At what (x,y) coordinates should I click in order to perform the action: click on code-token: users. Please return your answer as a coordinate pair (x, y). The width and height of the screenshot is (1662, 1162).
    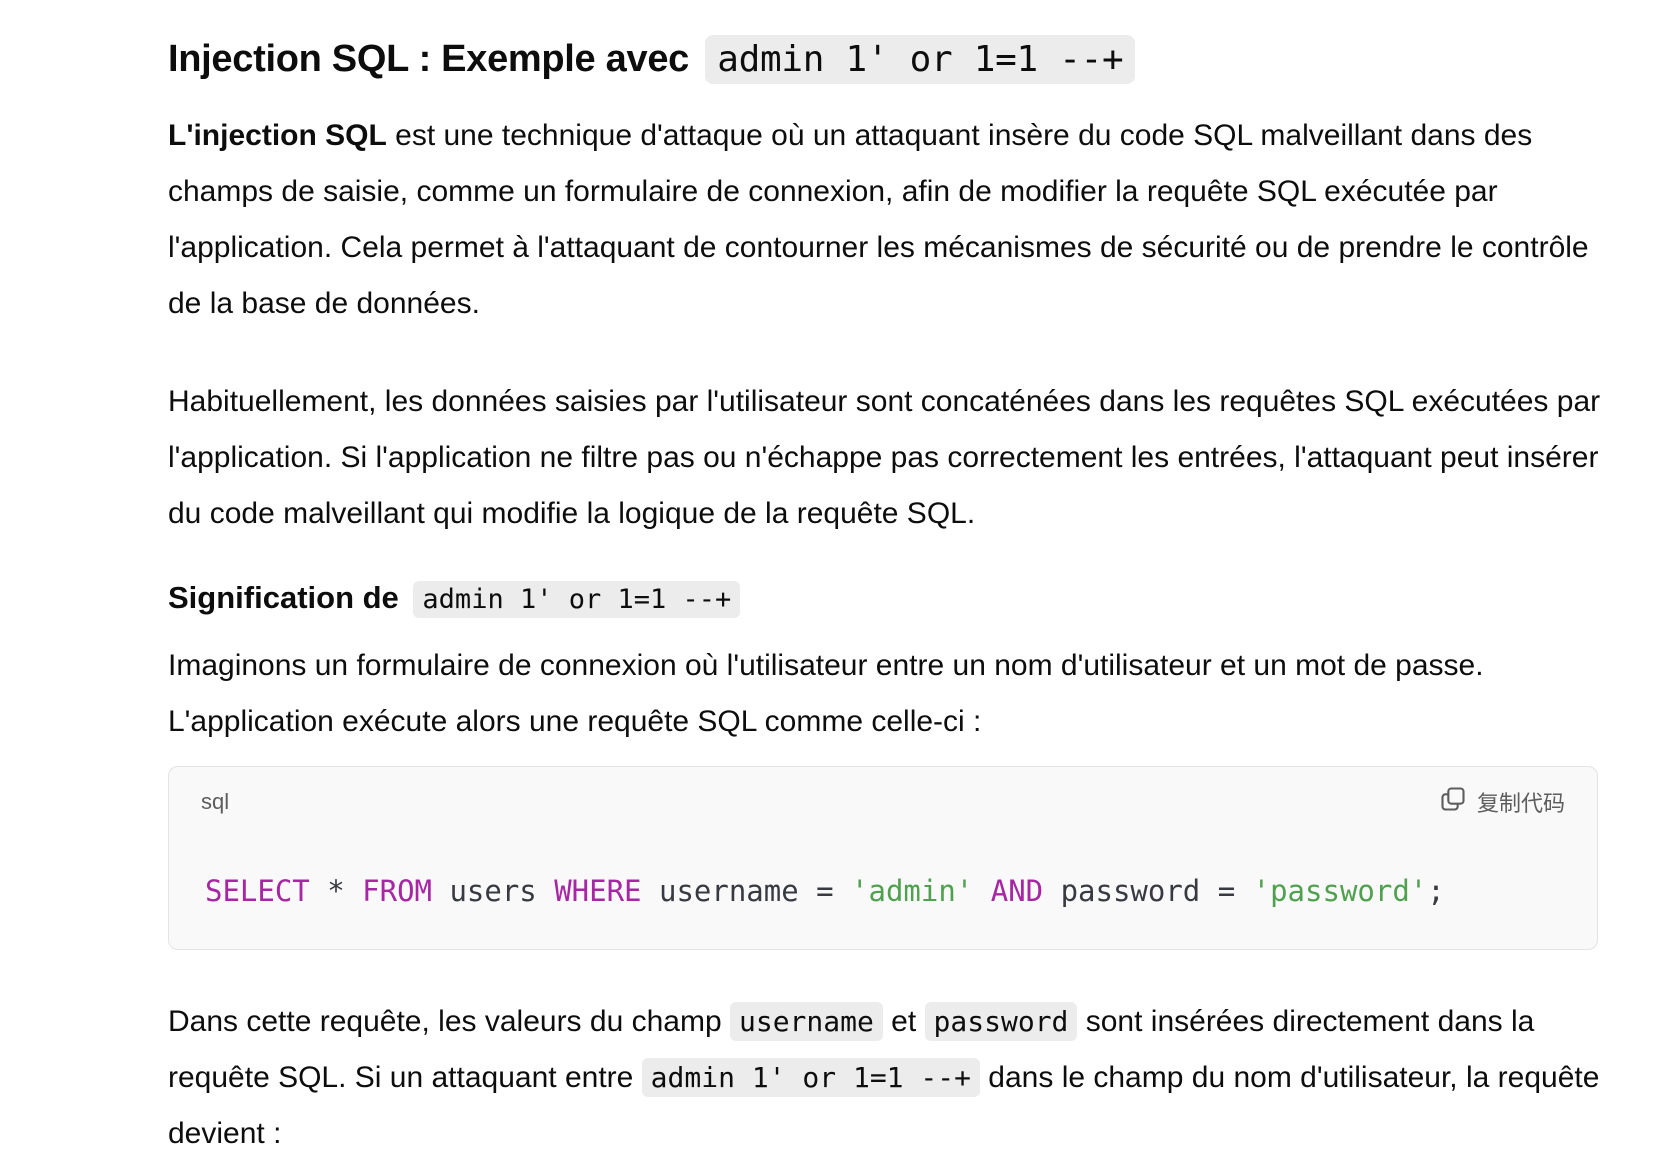
    Looking at the image, I should click on (493, 891).